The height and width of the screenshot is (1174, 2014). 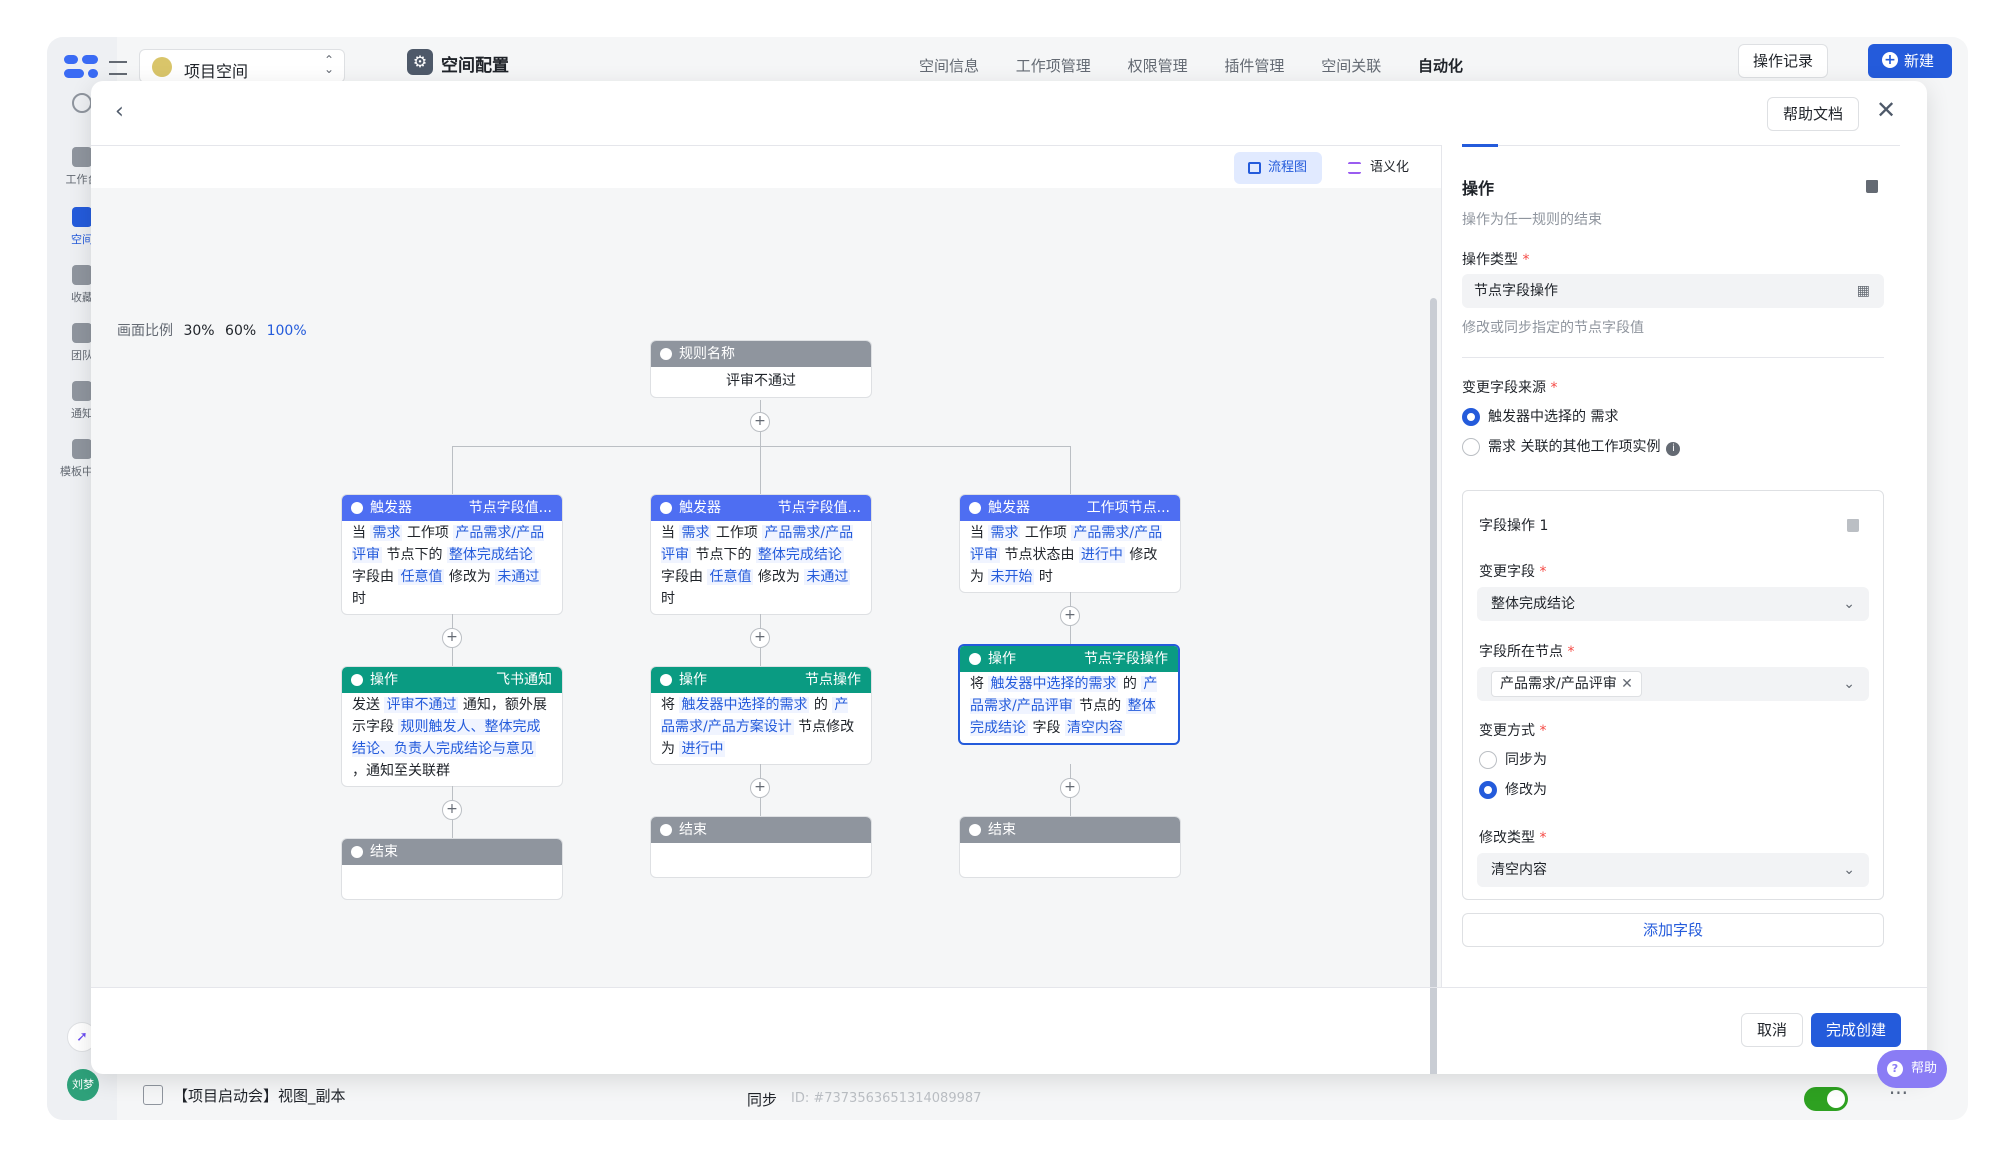 What do you see at coordinates (1514, 526) in the screenshot?
I see `field-op-title: 字段操作 1` at bounding box center [1514, 526].